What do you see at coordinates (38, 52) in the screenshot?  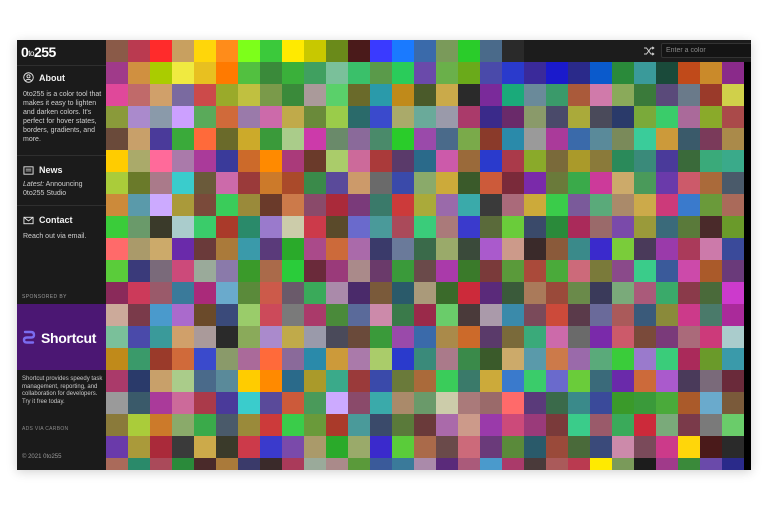 I see `brand-logo: 0to255` at bounding box center [38, 52].